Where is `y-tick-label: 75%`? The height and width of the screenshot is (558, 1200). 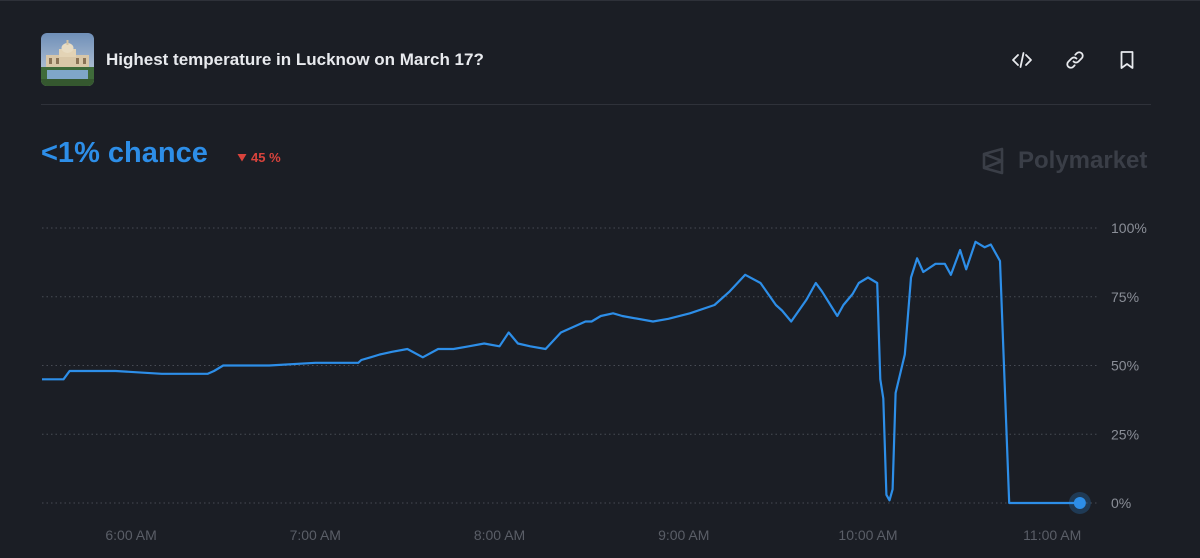
y-tick-label: 75% is located at coordinates (1125, 297).